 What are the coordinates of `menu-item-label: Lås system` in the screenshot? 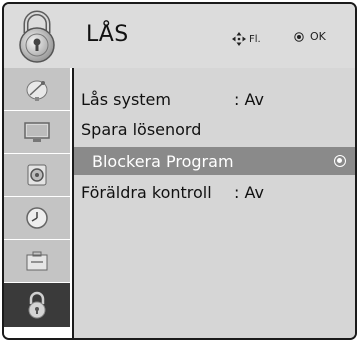 It's located at (126, 99).